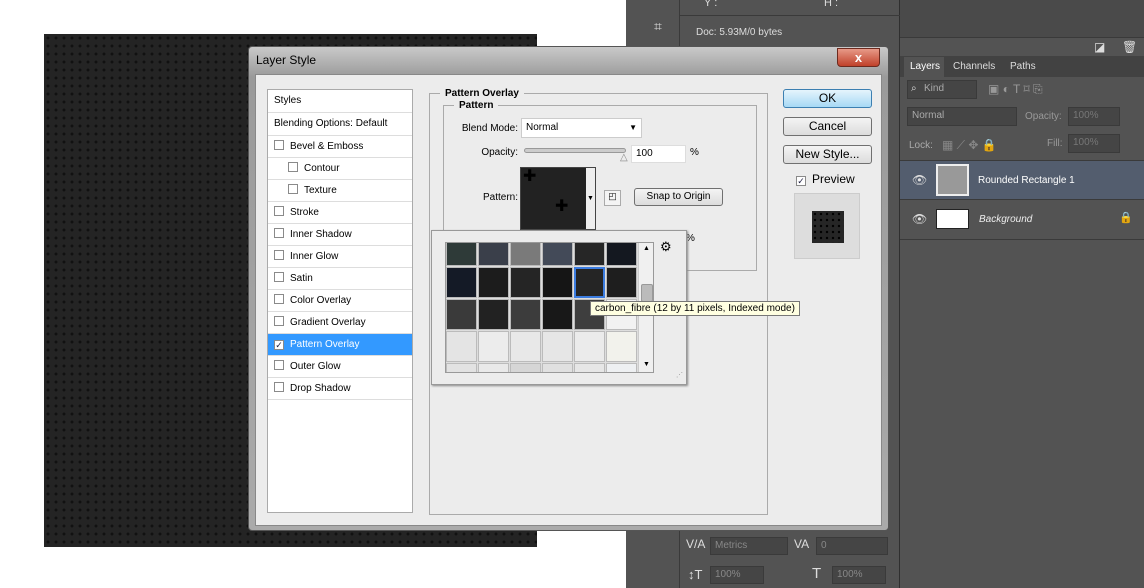  Describe the element at coordinates (340, 235) in the screenshot. I see `effect-item: Inner Shadow` at that location.